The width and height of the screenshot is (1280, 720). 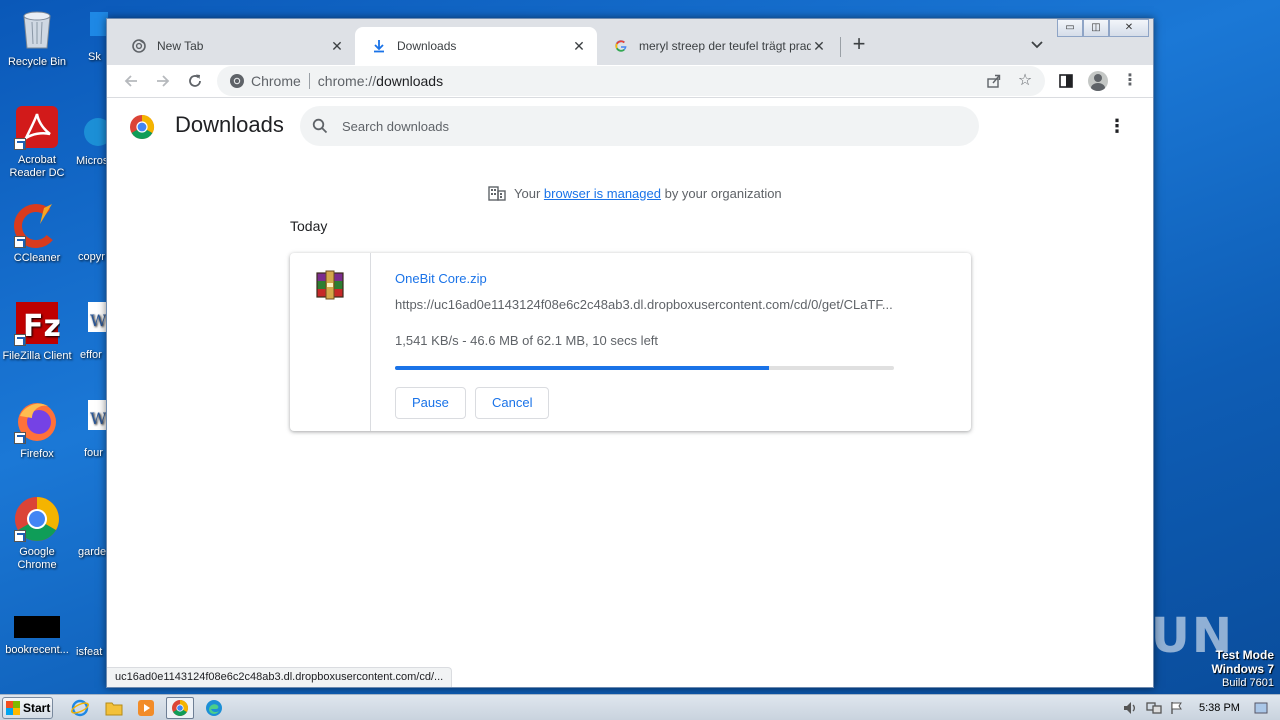 What do you see at coordinates (379, 46) in the screenshot?
I see `download-icon` at bounding box center [379, 46].